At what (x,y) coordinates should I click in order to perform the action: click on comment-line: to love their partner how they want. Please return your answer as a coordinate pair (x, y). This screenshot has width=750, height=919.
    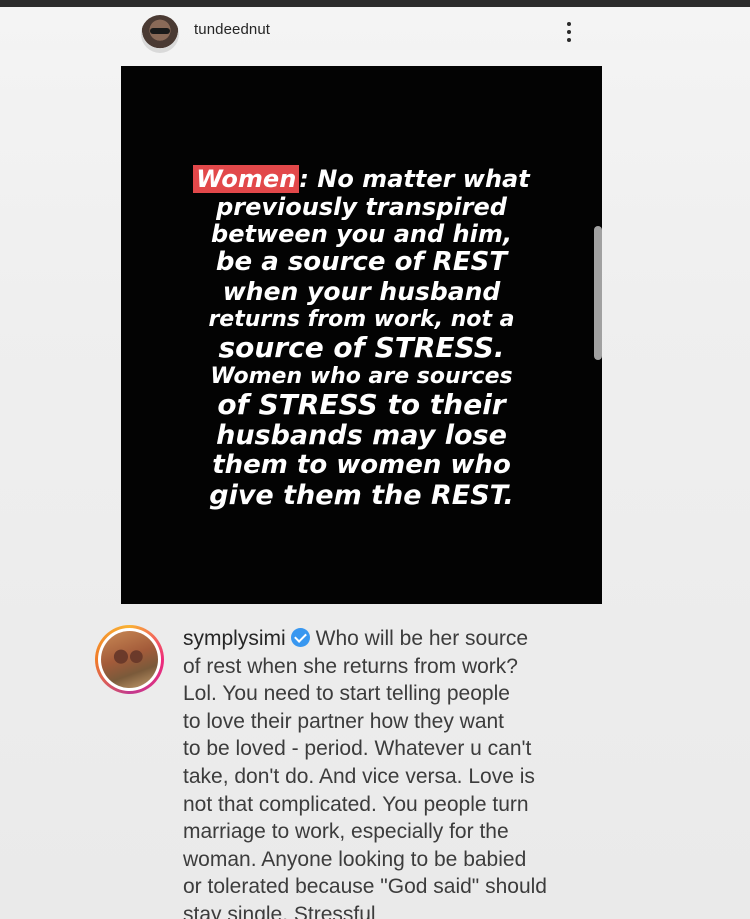
    Looking at the image, I should click on (344, 721).